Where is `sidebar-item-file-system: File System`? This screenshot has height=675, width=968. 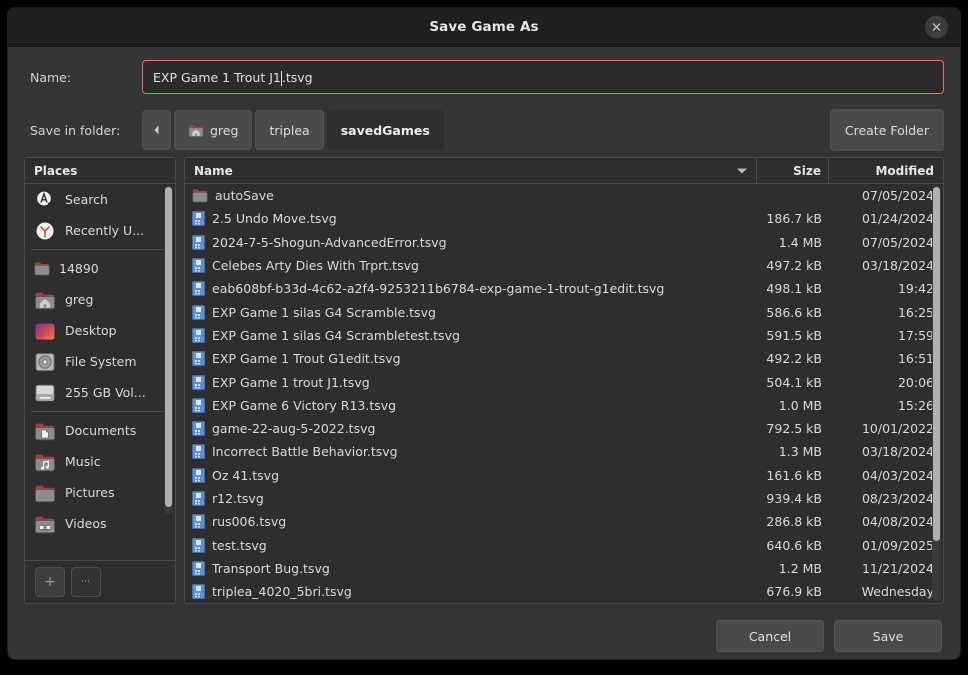 sidebar-item-file-system: File System is located at coordinates (100, 361).